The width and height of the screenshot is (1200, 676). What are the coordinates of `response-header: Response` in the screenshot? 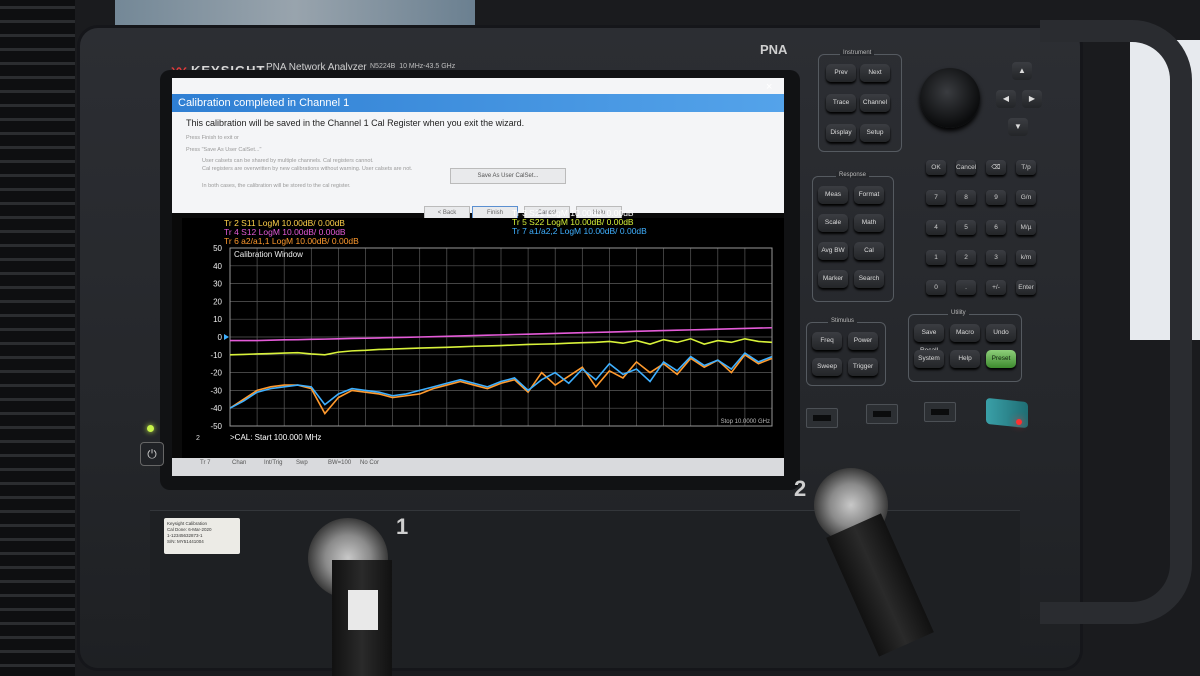 It's located at (853, 175).